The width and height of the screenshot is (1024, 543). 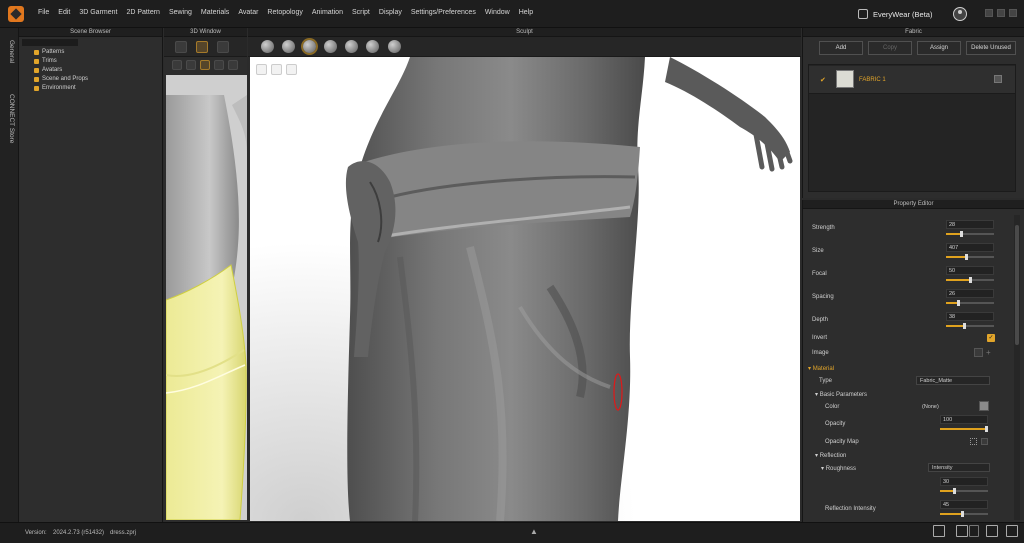 I want to click on opacity-map-browse-icon, so click(x=973, y=441).